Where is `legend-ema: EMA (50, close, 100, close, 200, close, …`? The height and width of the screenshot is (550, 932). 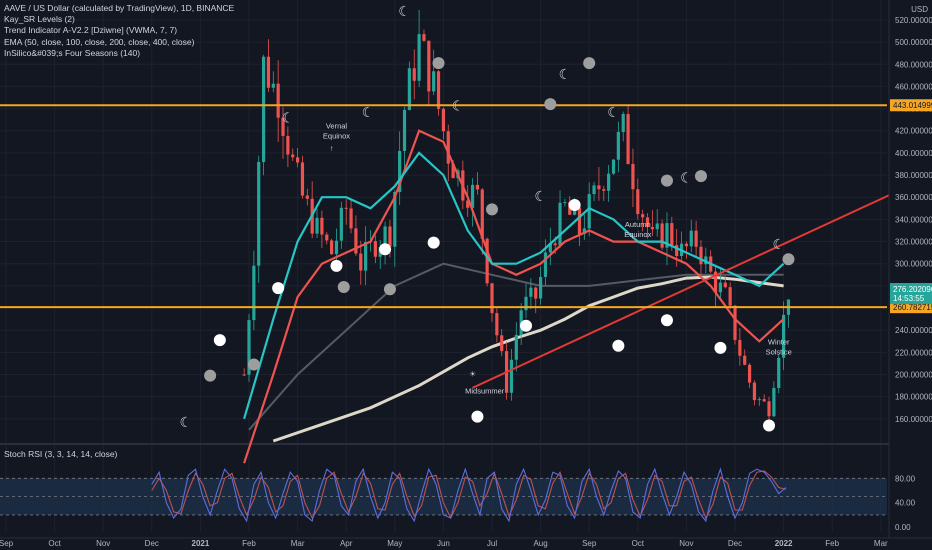
legend-ema: EMA (50, close, 100, close, 200, close, … is located at coordinates (119, 42).